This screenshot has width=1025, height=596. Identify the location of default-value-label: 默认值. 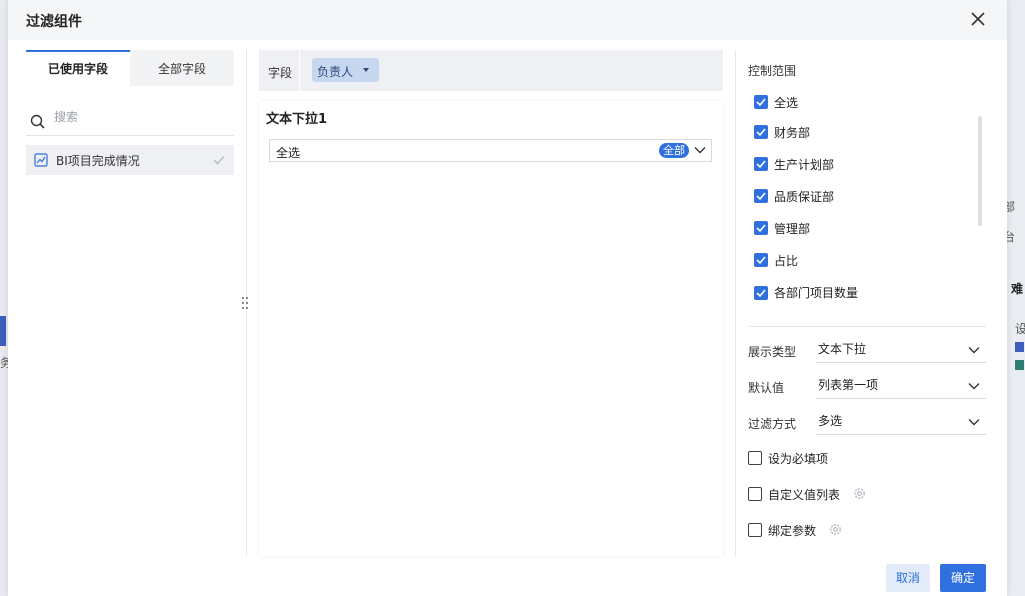
(766, 388).